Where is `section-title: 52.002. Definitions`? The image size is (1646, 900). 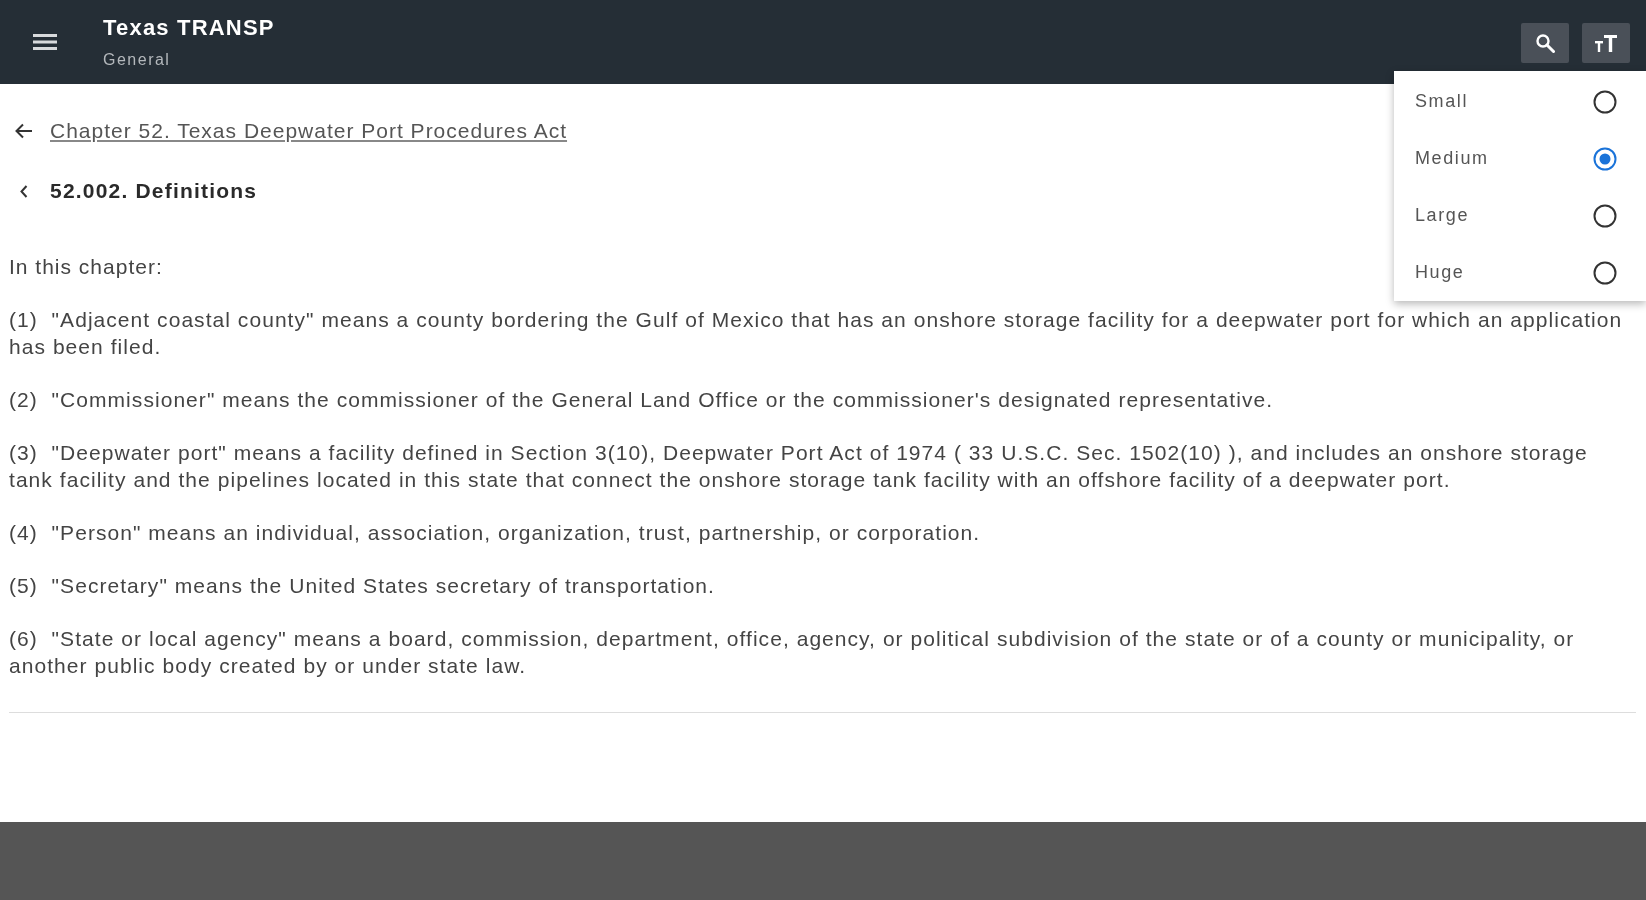 section-title: 52.002. Definitions is located at coordinates (154, 191).